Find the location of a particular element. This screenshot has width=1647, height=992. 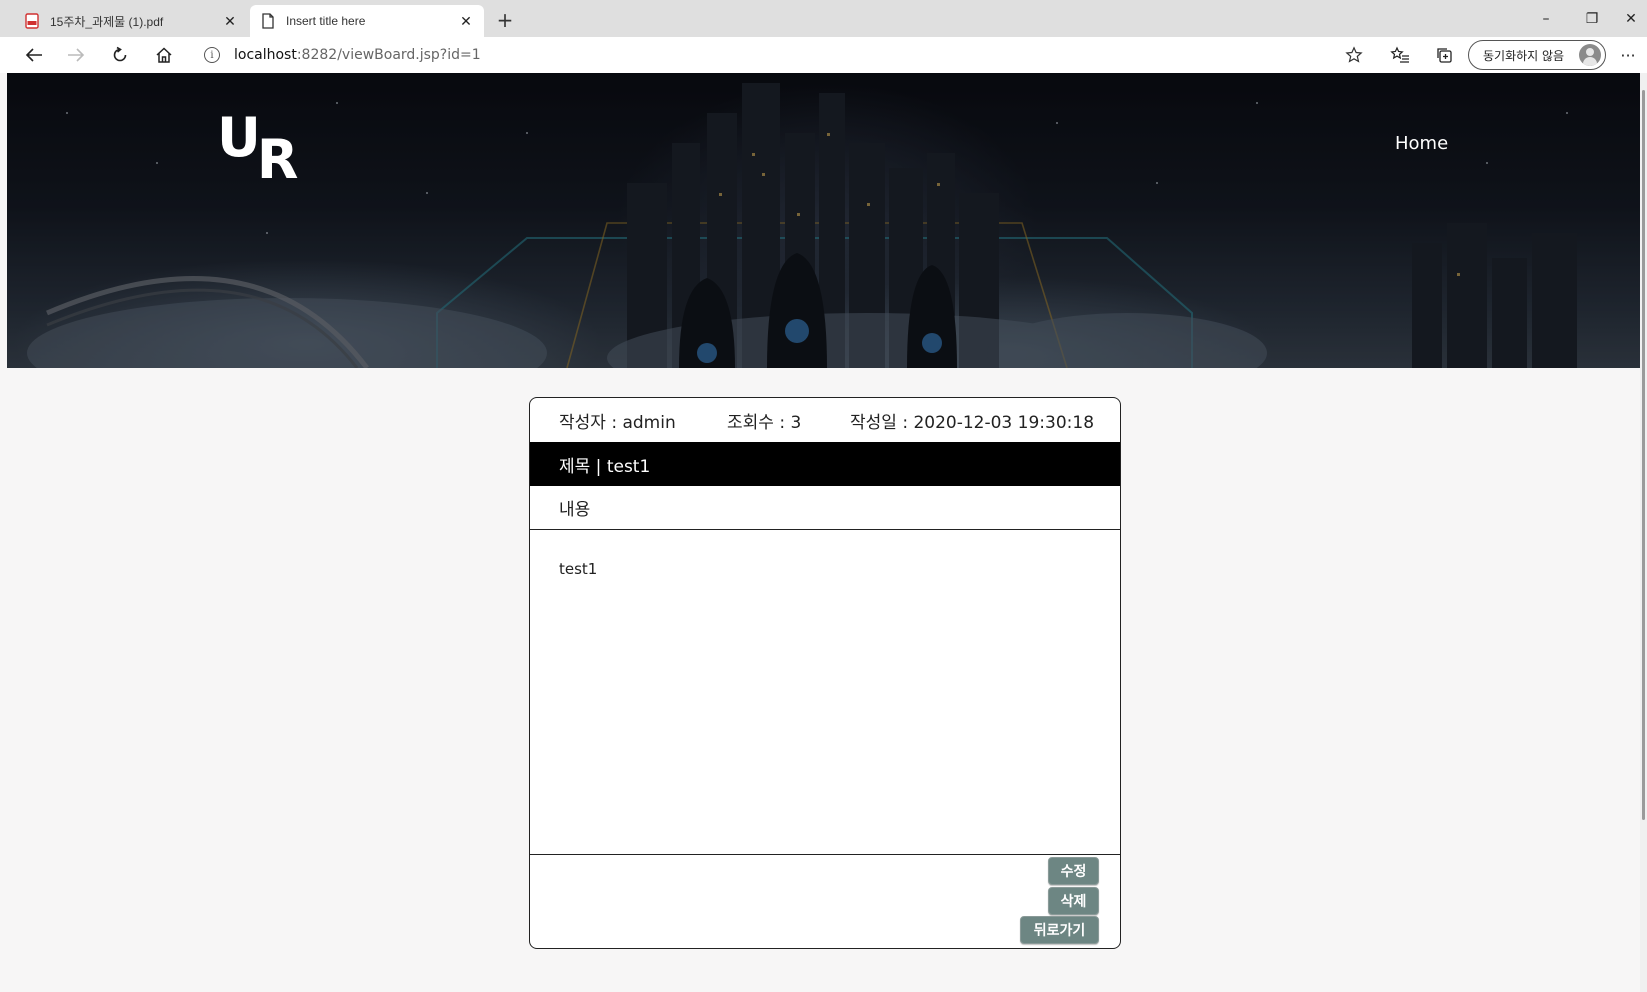

star-icon is located at coordinates (1354, 55).